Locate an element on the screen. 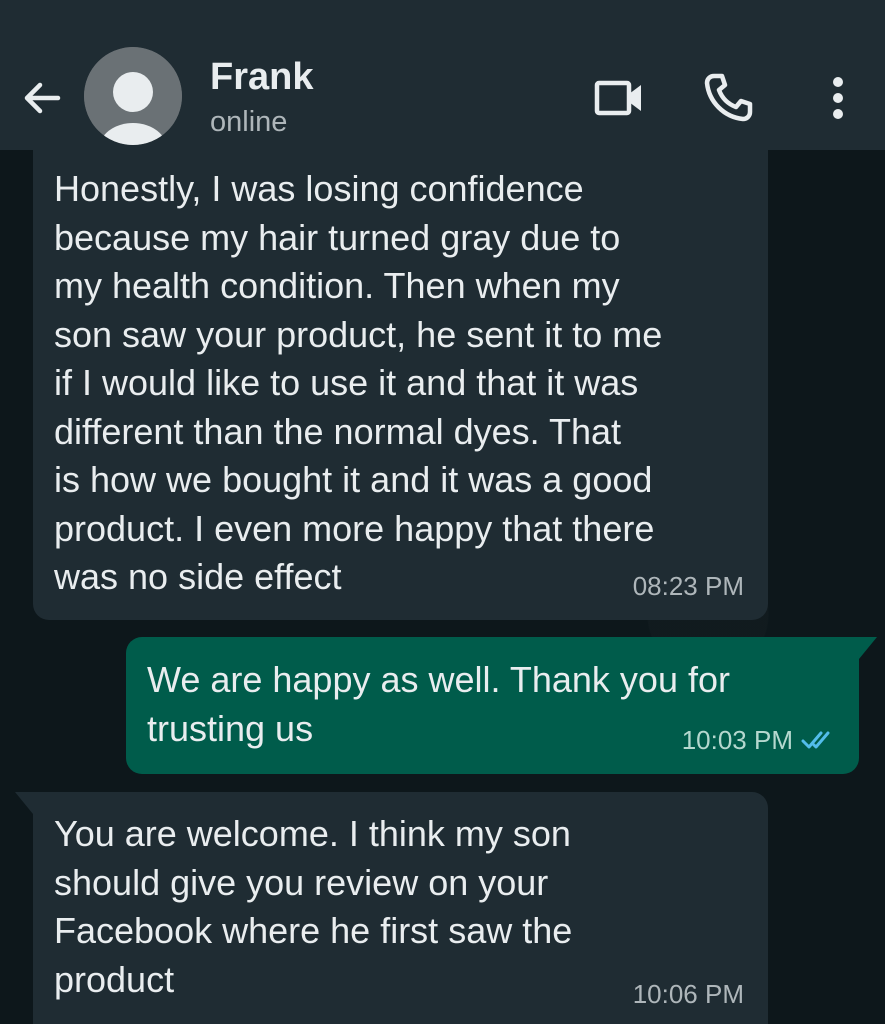 Image resolution: width=885 pixels, height=1024 pixels. arrow-left-icon is located at coordinates (42, 98).